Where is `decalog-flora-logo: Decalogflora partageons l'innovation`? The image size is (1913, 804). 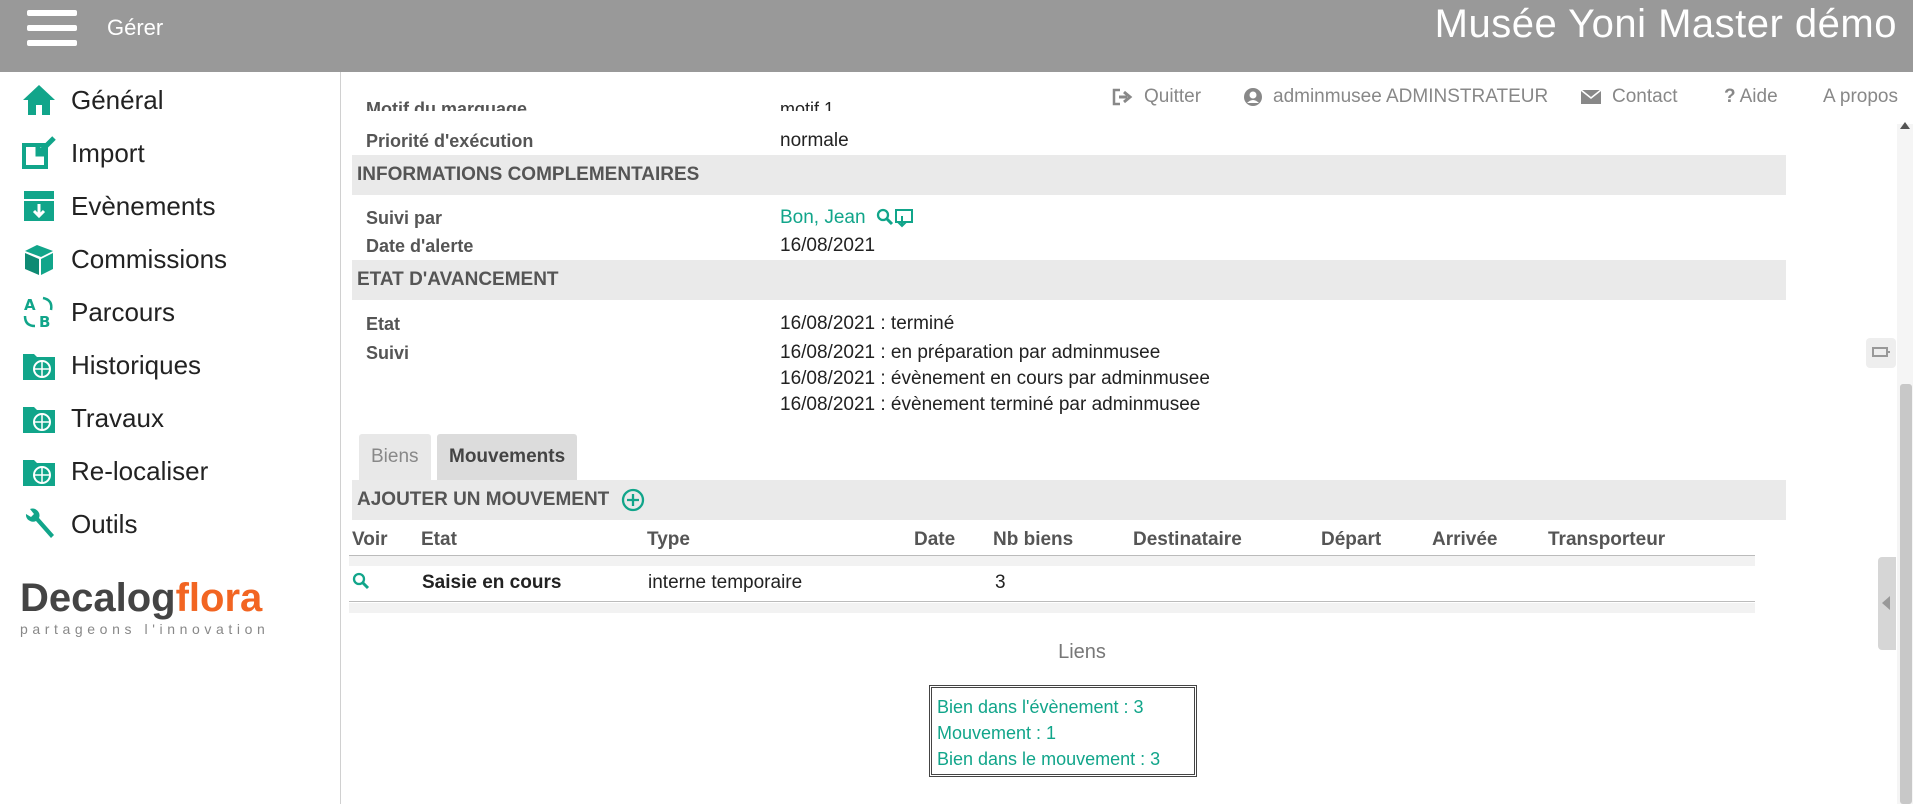
decalog-flora-logo: Decalogflora partageons l'innovation is located at coordinates (145, 606).